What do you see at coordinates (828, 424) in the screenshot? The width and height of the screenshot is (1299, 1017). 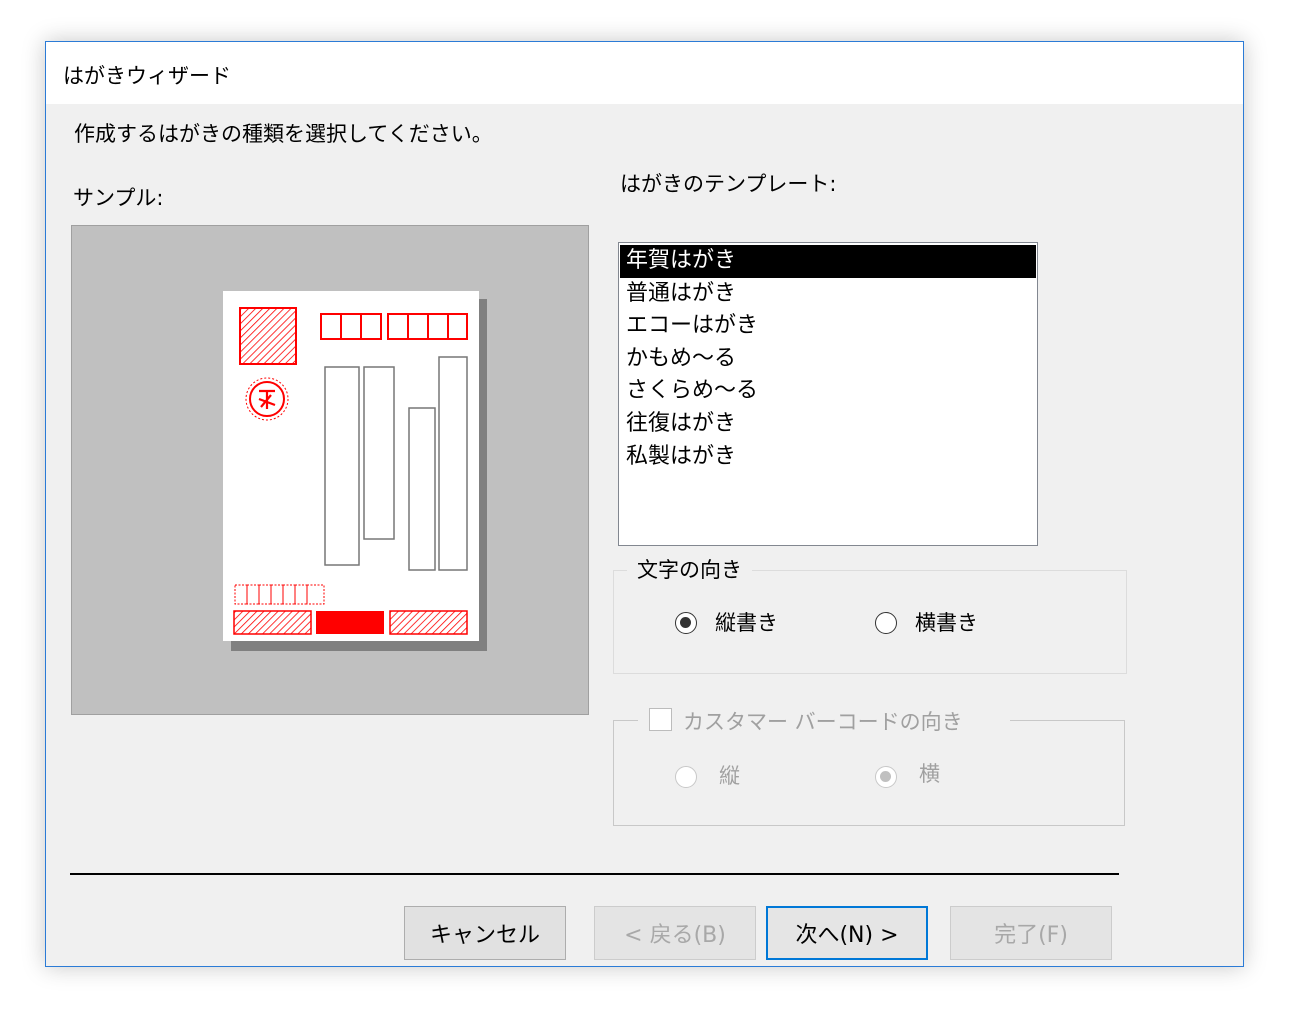 I see `list-item: 往復はがき` at bounding box center [828, 424].